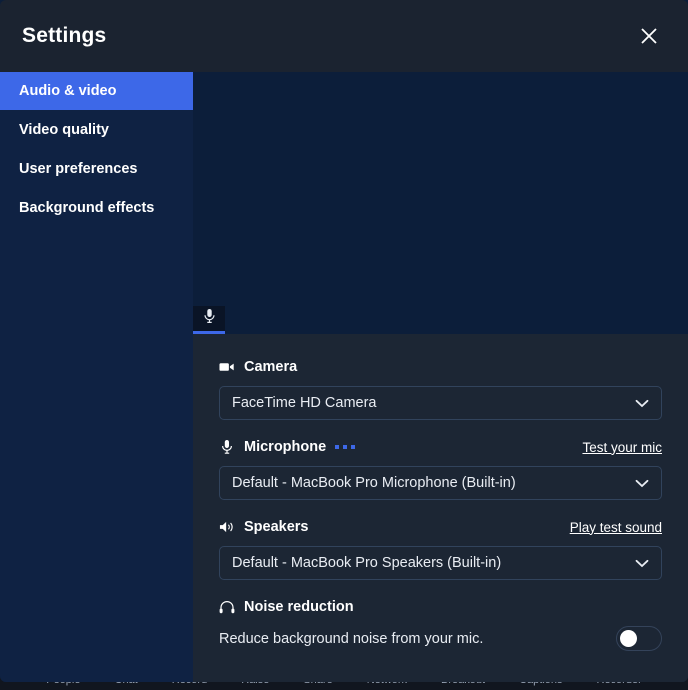  I want to click on sidebar-item-label: Background effects, so click(87, 208).